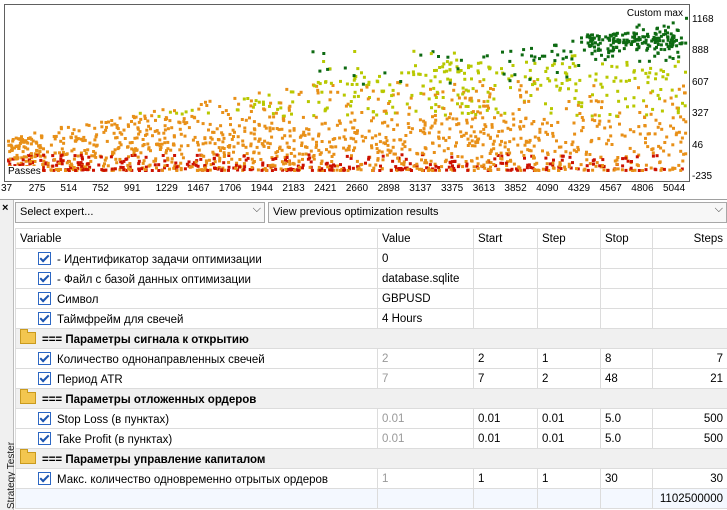 The width and height of the screenshot is (727, 510). What do you see at coordinates (626, 358) in the screenshot?
I see `stop-cell: 8` at bounding box center [626, 358].